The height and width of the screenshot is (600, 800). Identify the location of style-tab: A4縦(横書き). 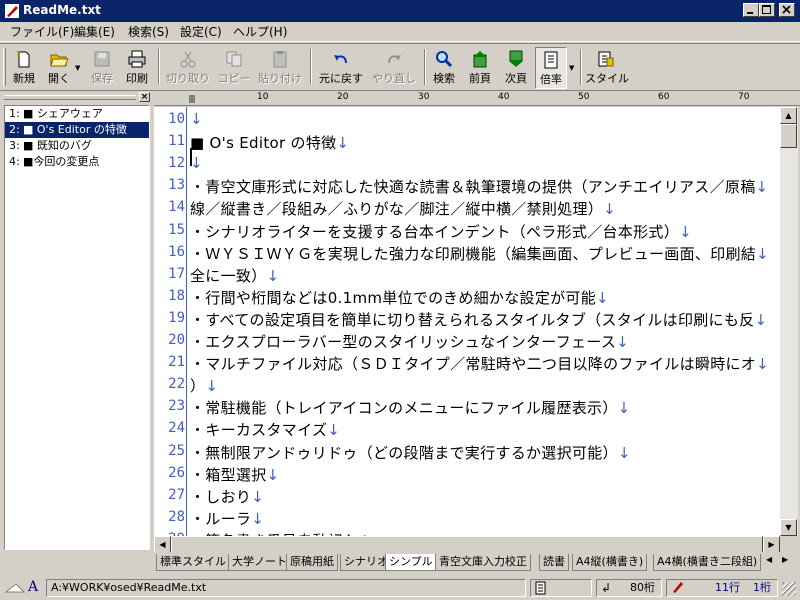
(610, 562).